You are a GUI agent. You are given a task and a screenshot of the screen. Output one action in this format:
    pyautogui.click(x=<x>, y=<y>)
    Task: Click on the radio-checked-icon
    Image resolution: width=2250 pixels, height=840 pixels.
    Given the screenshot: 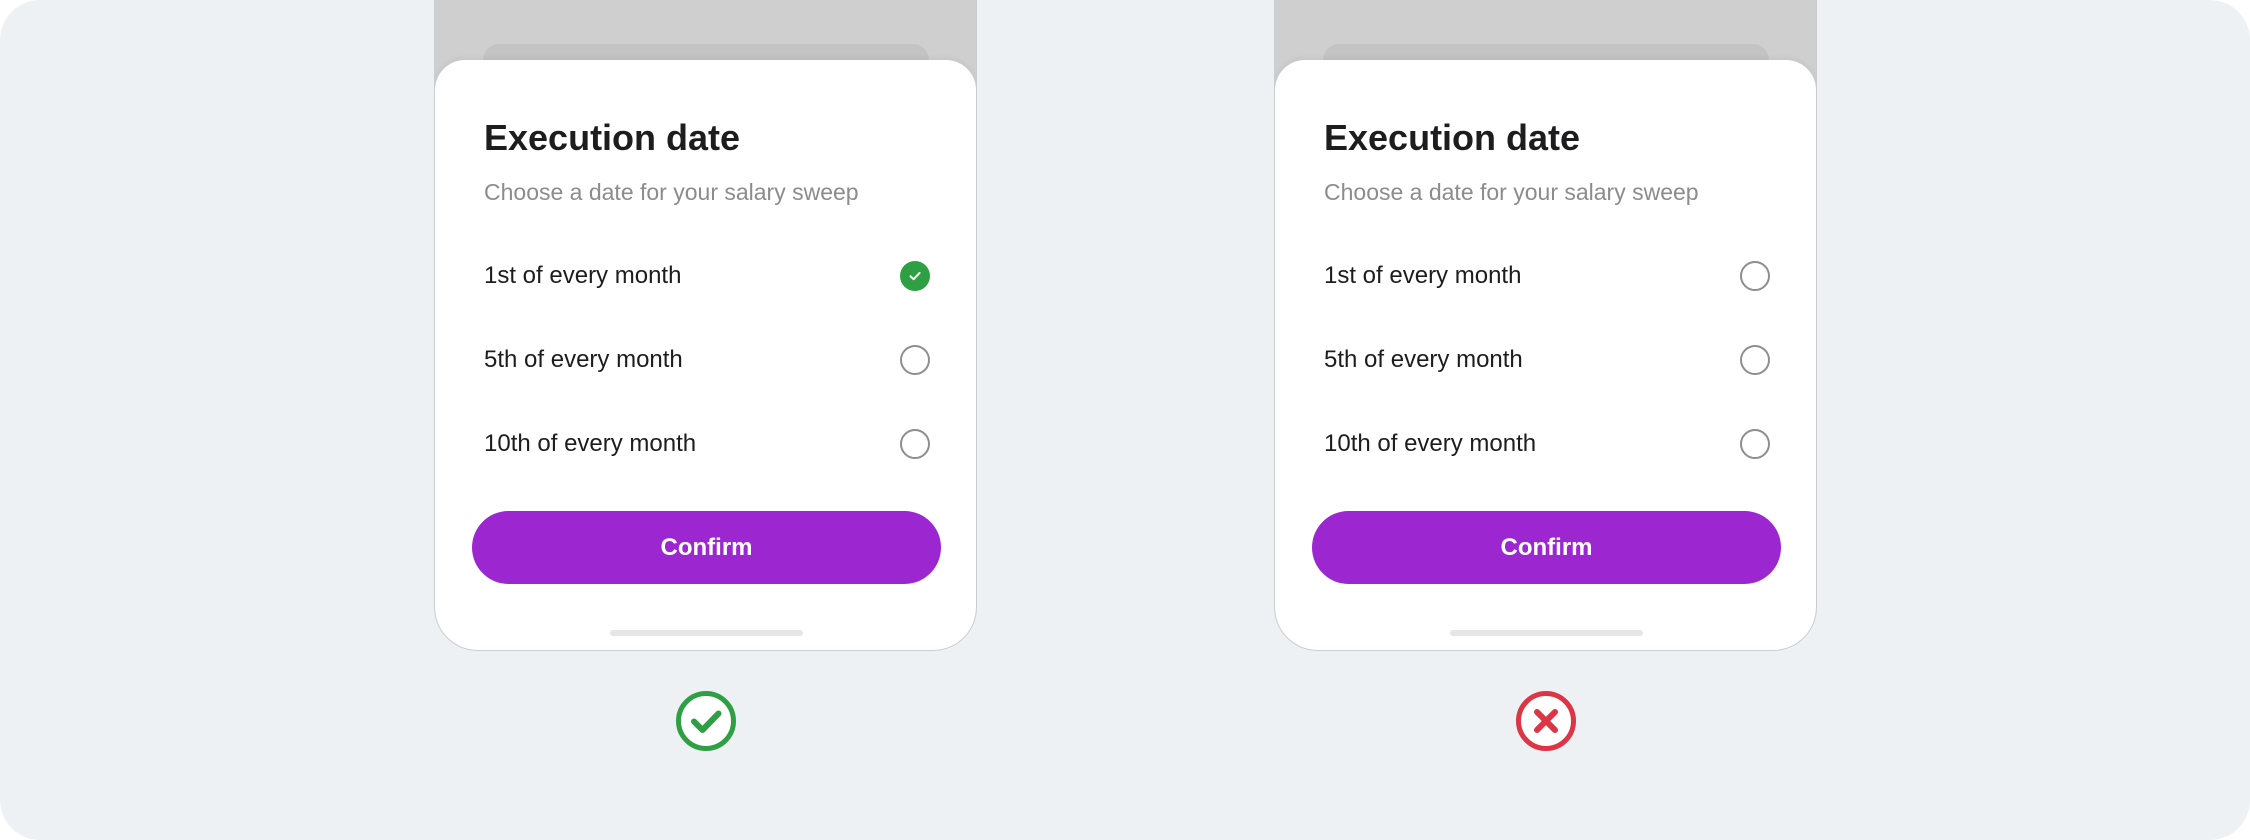 What is the action you would take?
    pyautogui.click(x=915, y=276)
    